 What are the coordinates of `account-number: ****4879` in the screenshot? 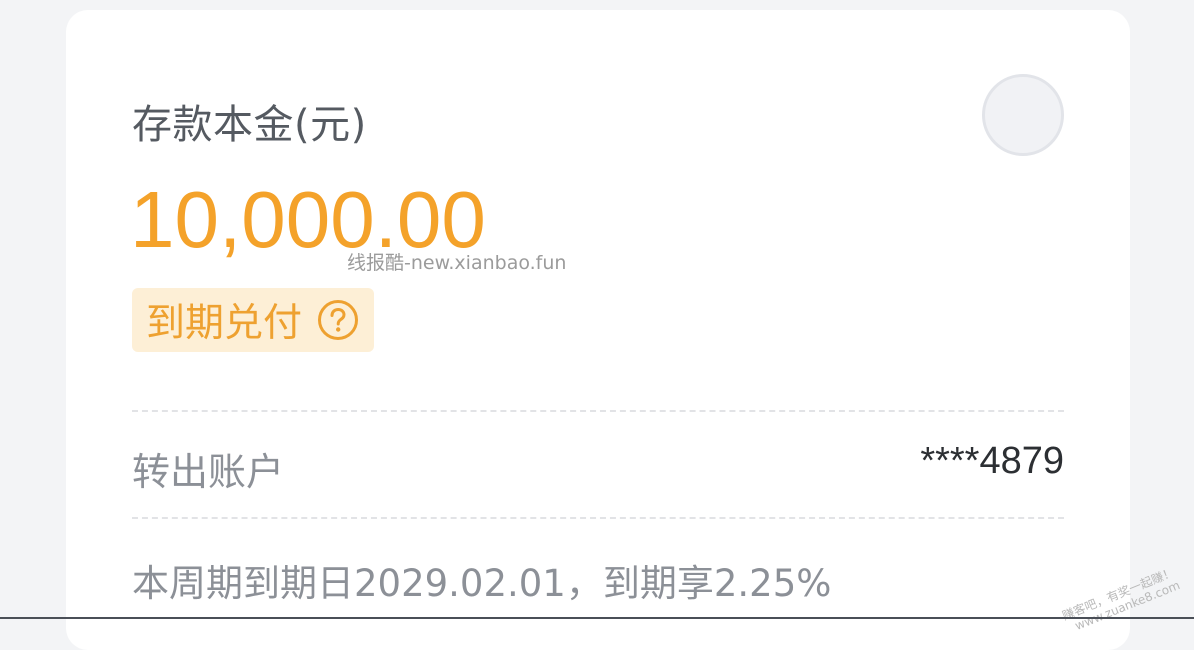 It's located at (992, 461).